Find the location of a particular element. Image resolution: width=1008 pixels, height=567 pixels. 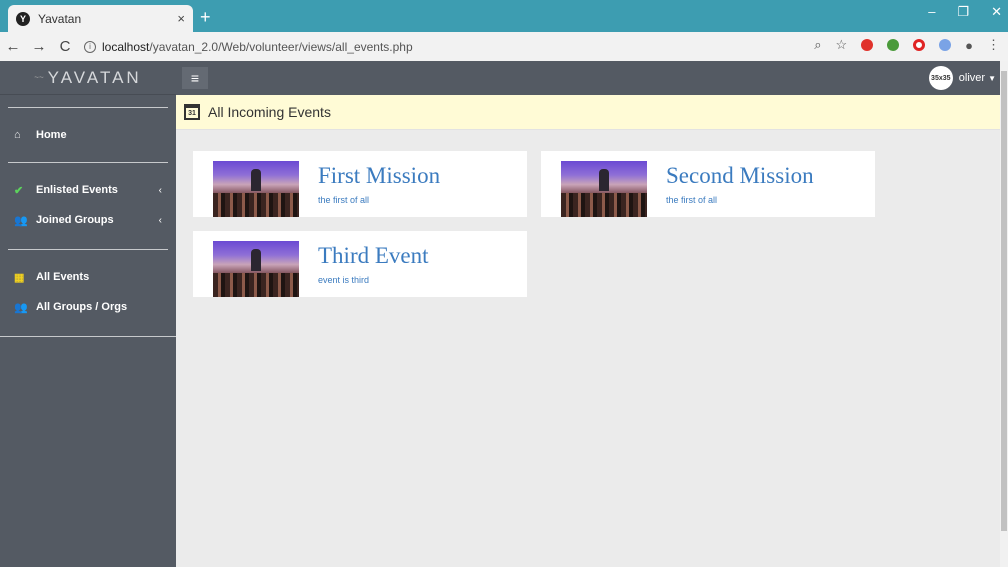

sidebar-item-label: All Groups / Orgs is located at coordinates (82, 307).